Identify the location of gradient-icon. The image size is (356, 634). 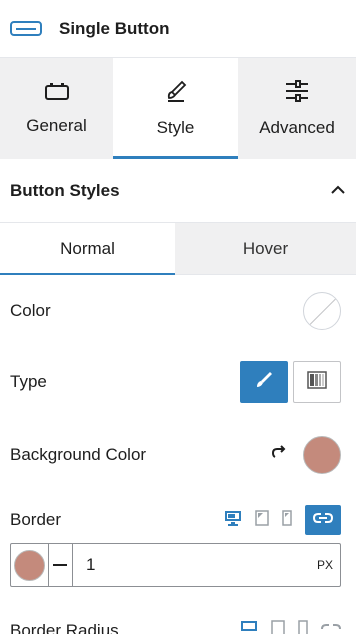
(317, 382).